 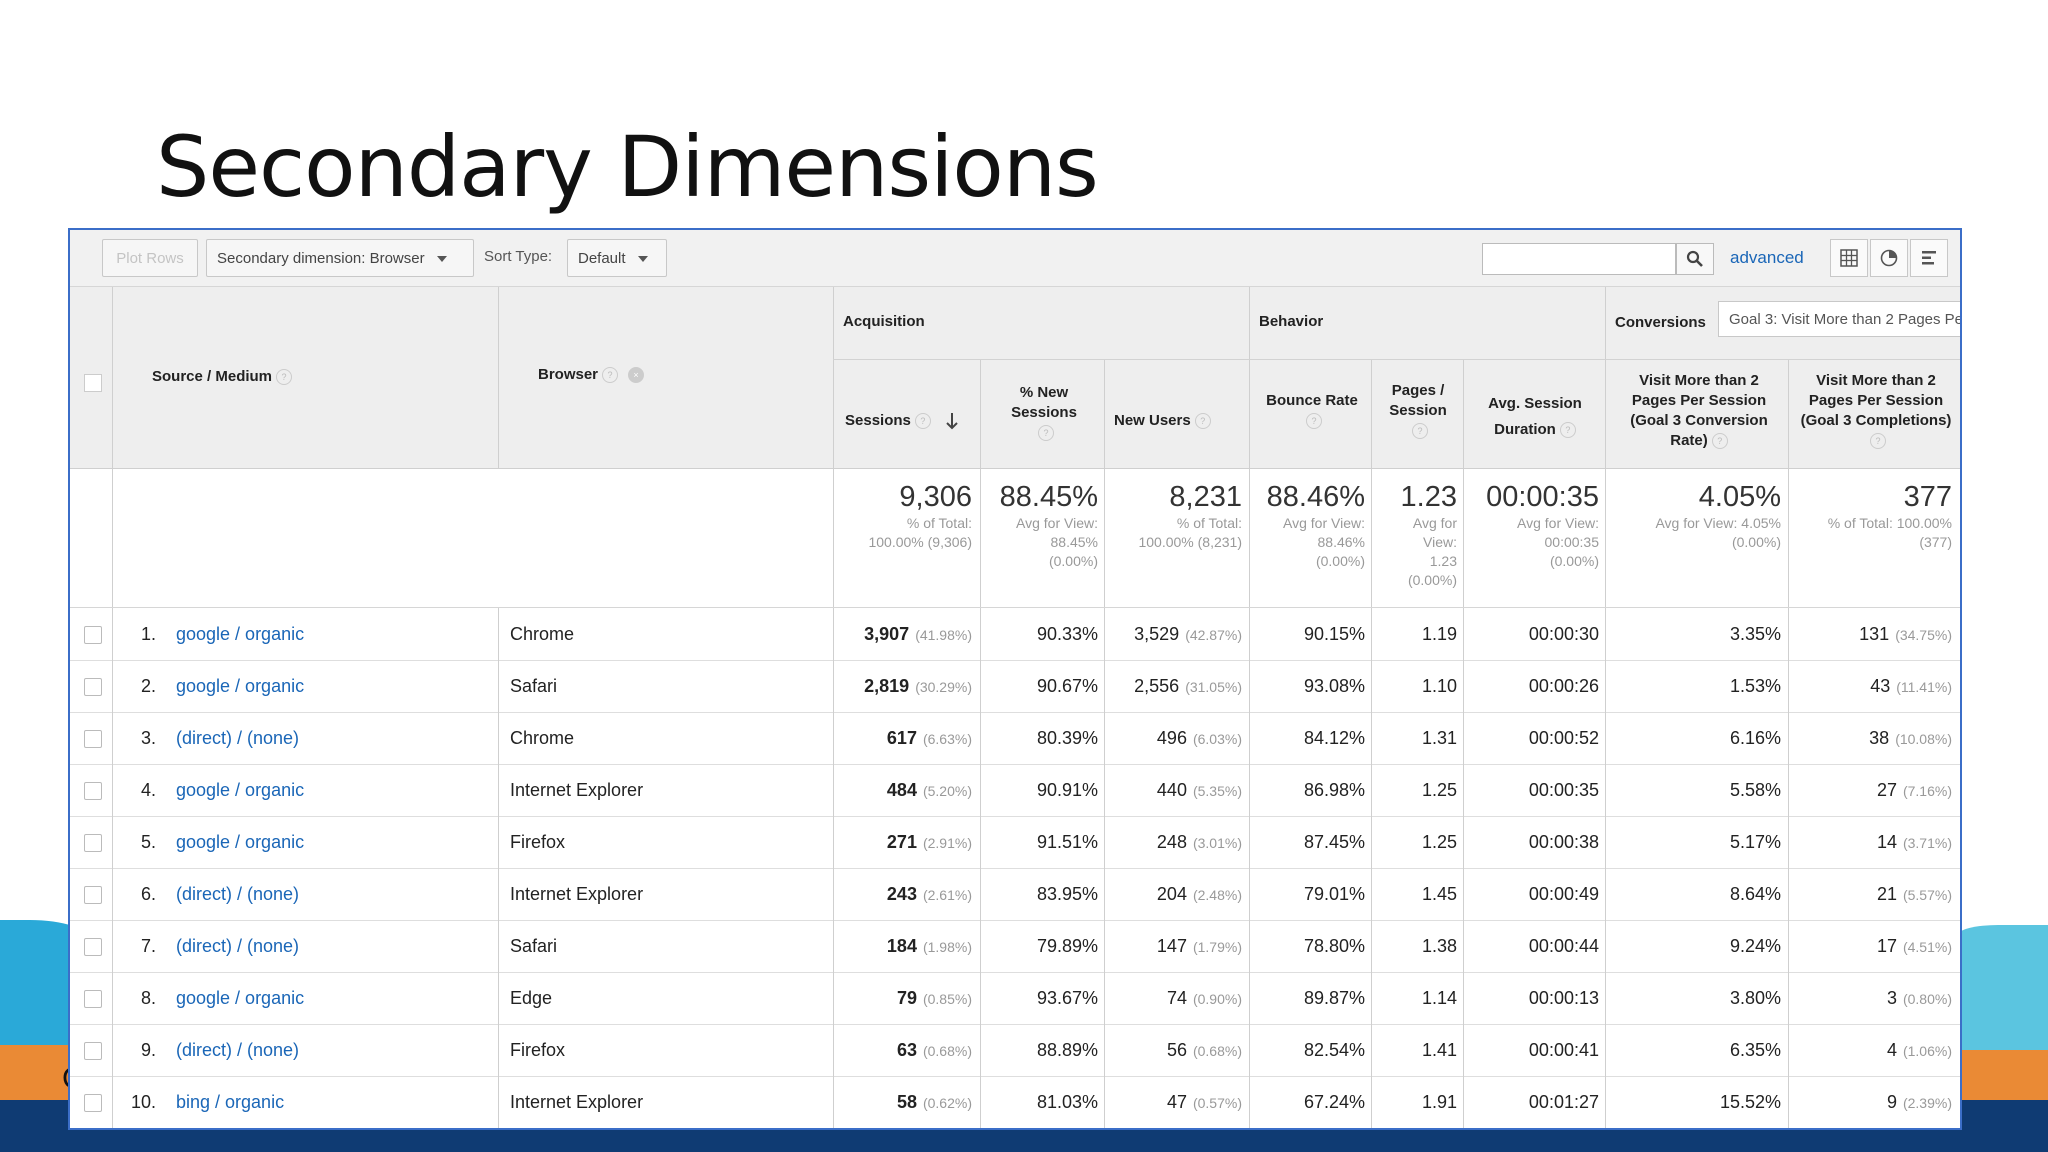 I want to click on column-new-users: New Users?, so click(x=1162, y=421).